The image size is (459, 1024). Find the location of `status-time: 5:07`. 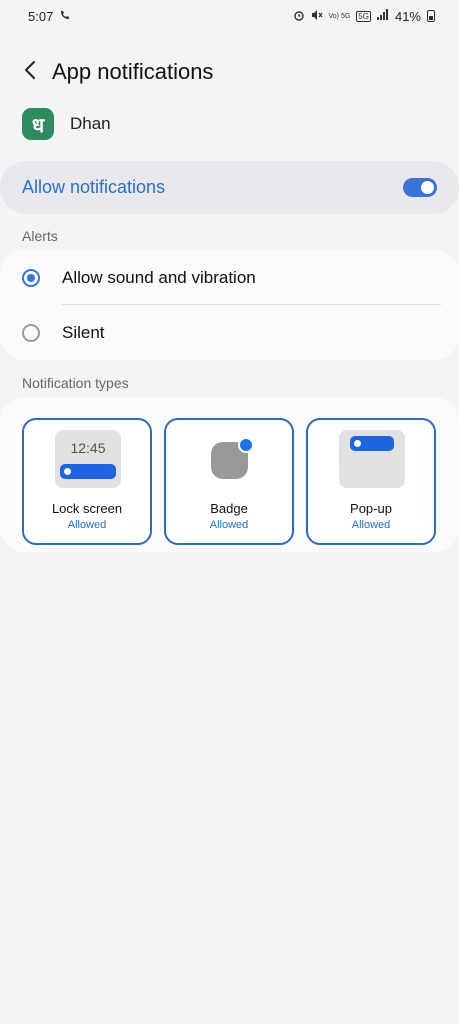

status-time: 5:07 is located at coordinates (41, 16).